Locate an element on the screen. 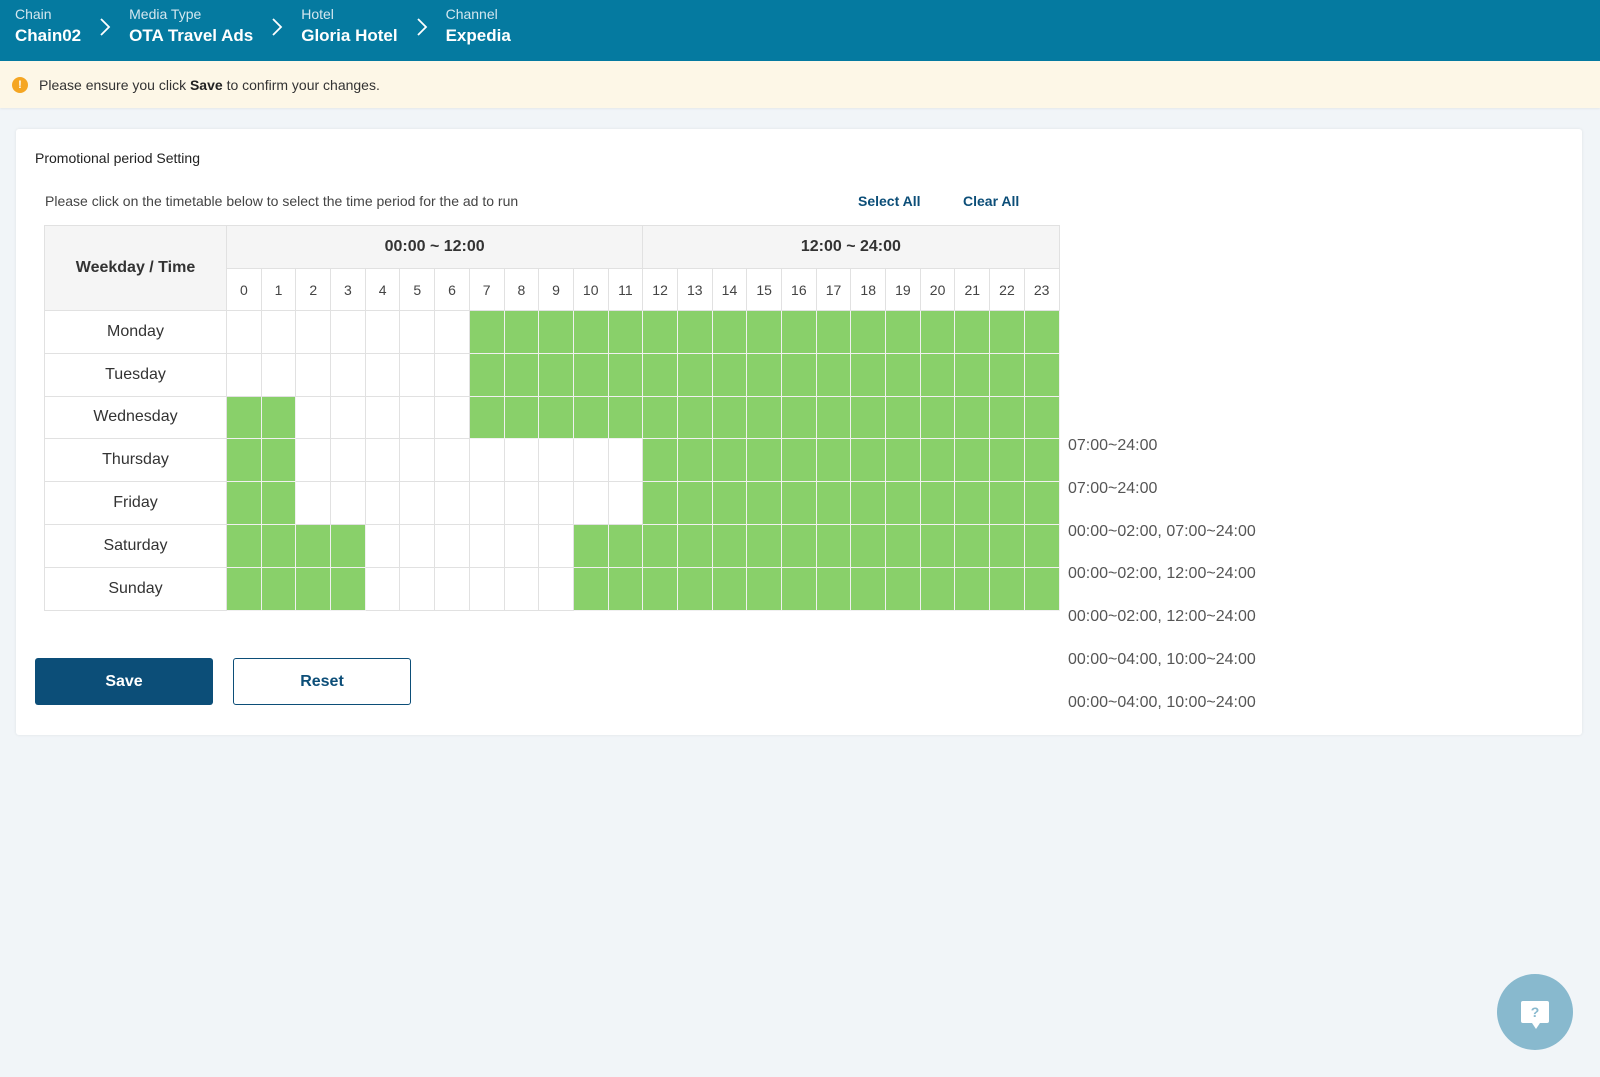 Image resolution: width=1600 pixels, height=1077 pixels. hour-header: 14 is located at coordinates (729, 289).